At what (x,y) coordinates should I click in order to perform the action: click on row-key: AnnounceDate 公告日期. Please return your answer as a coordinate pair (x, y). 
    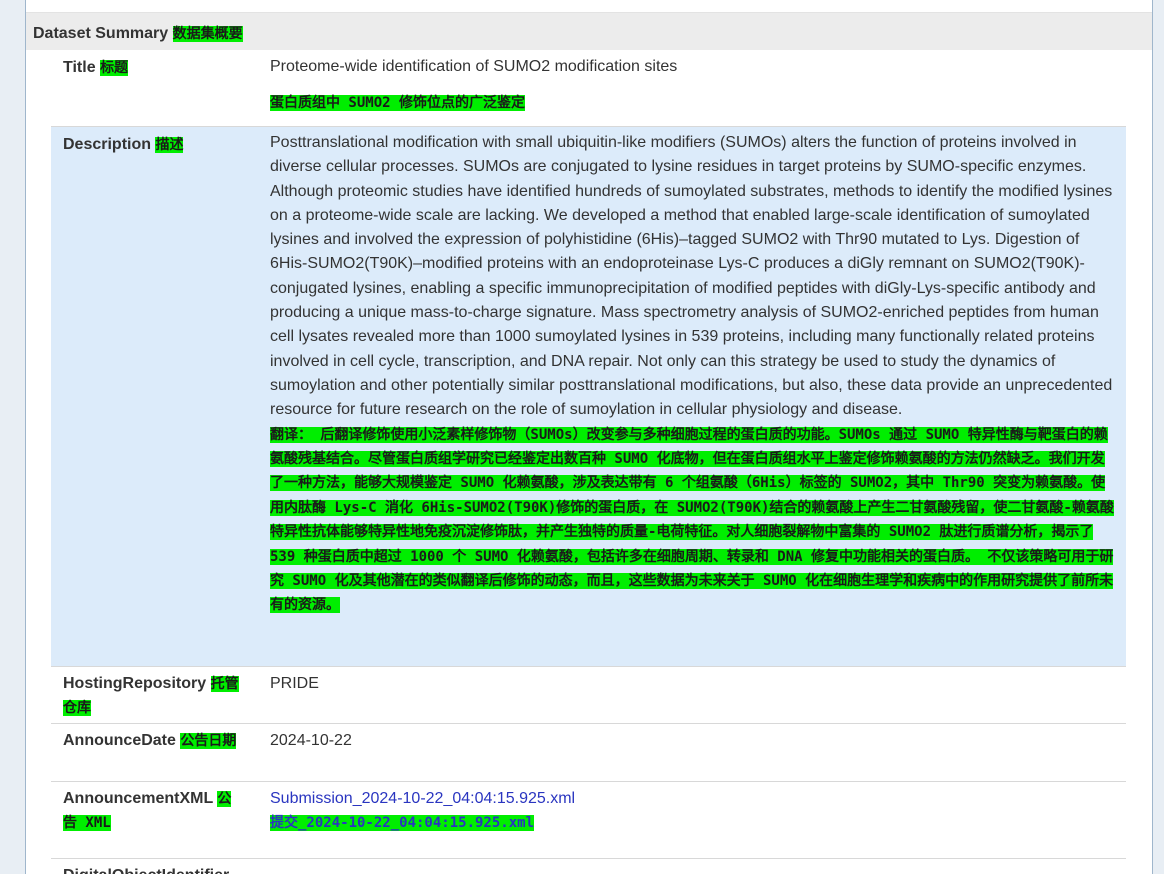
    Looking at the image, I should click on (152, 741).